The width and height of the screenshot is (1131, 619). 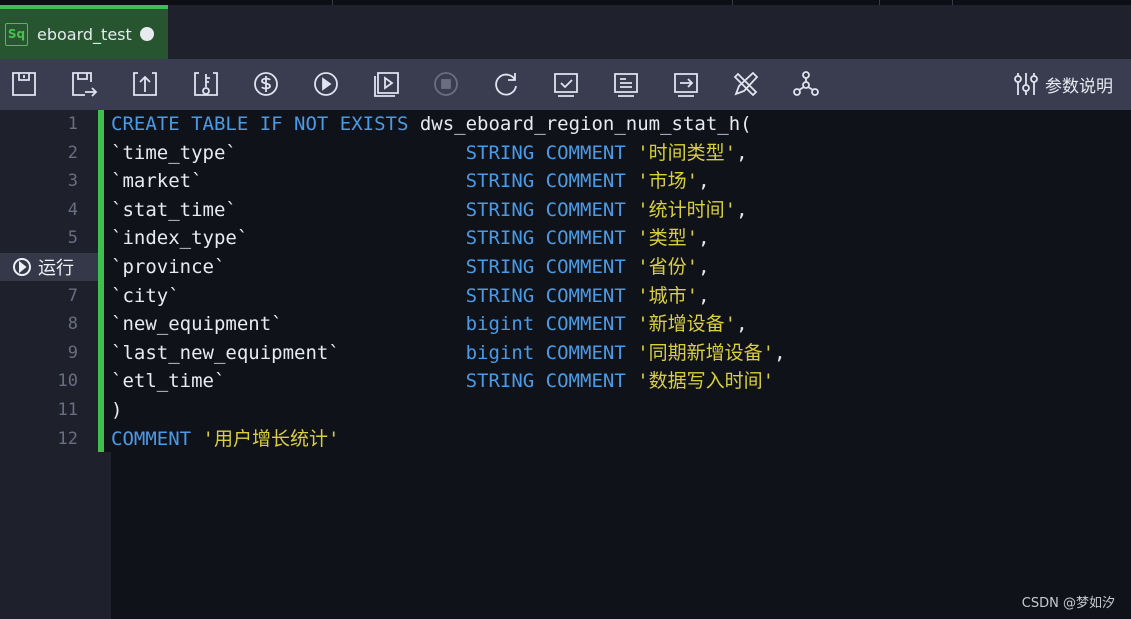 What do you see at coordinates (1026, 84) in the screenshot?
I see `sliders-icon` at bounding box center [1026, 84].